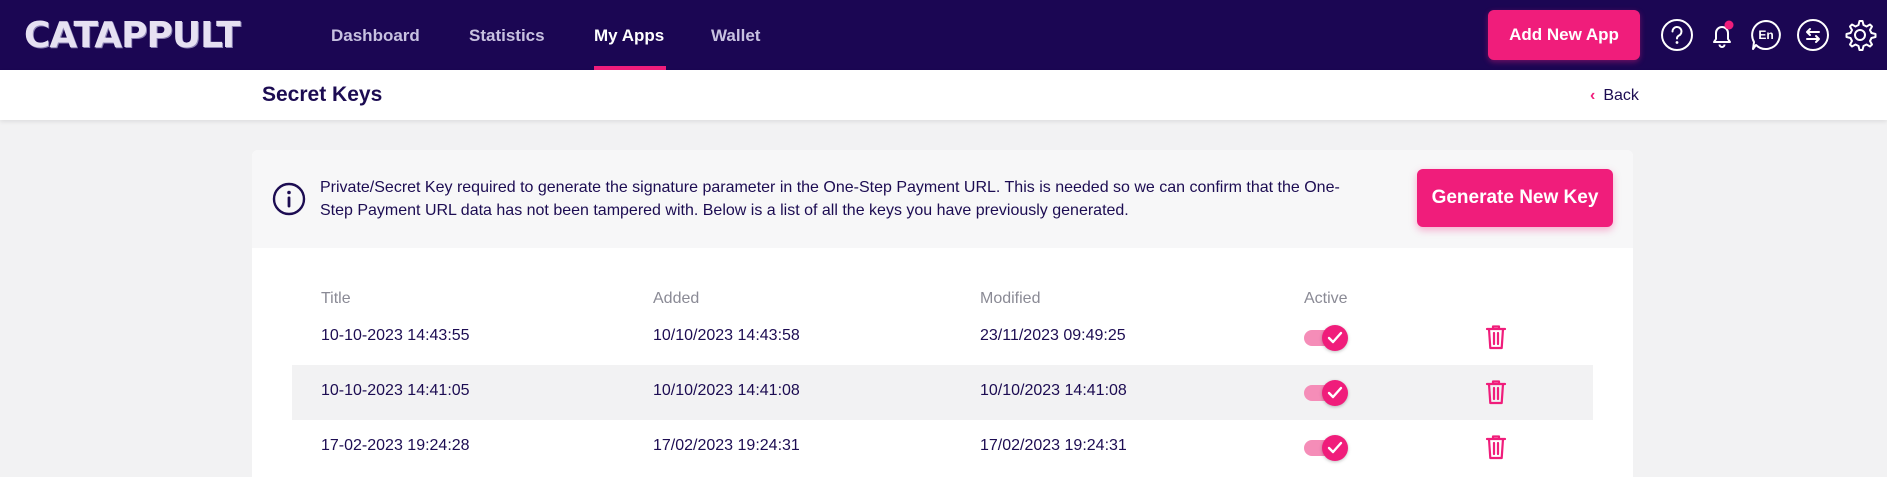 The image size is (1887, 477). What do you see at coordinates (726, 445) in the screenshot?
I see `key-added-date: 17/02/2023 19:24:31` at bounding box center [726, 445].